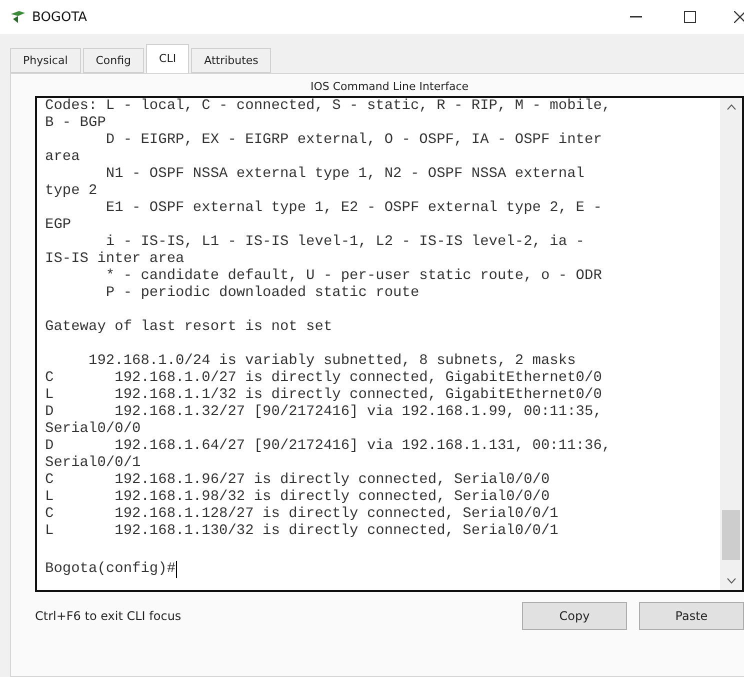  I want to click on action-button: Copy, so click(574, 616).